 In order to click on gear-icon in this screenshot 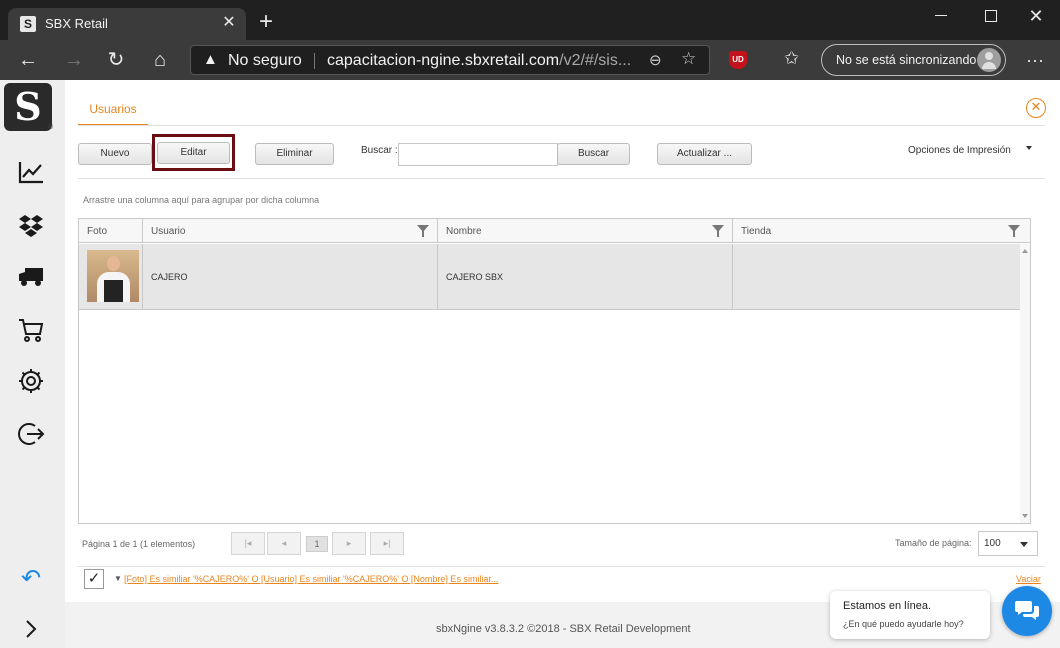, I will do `click(31, 381)`.